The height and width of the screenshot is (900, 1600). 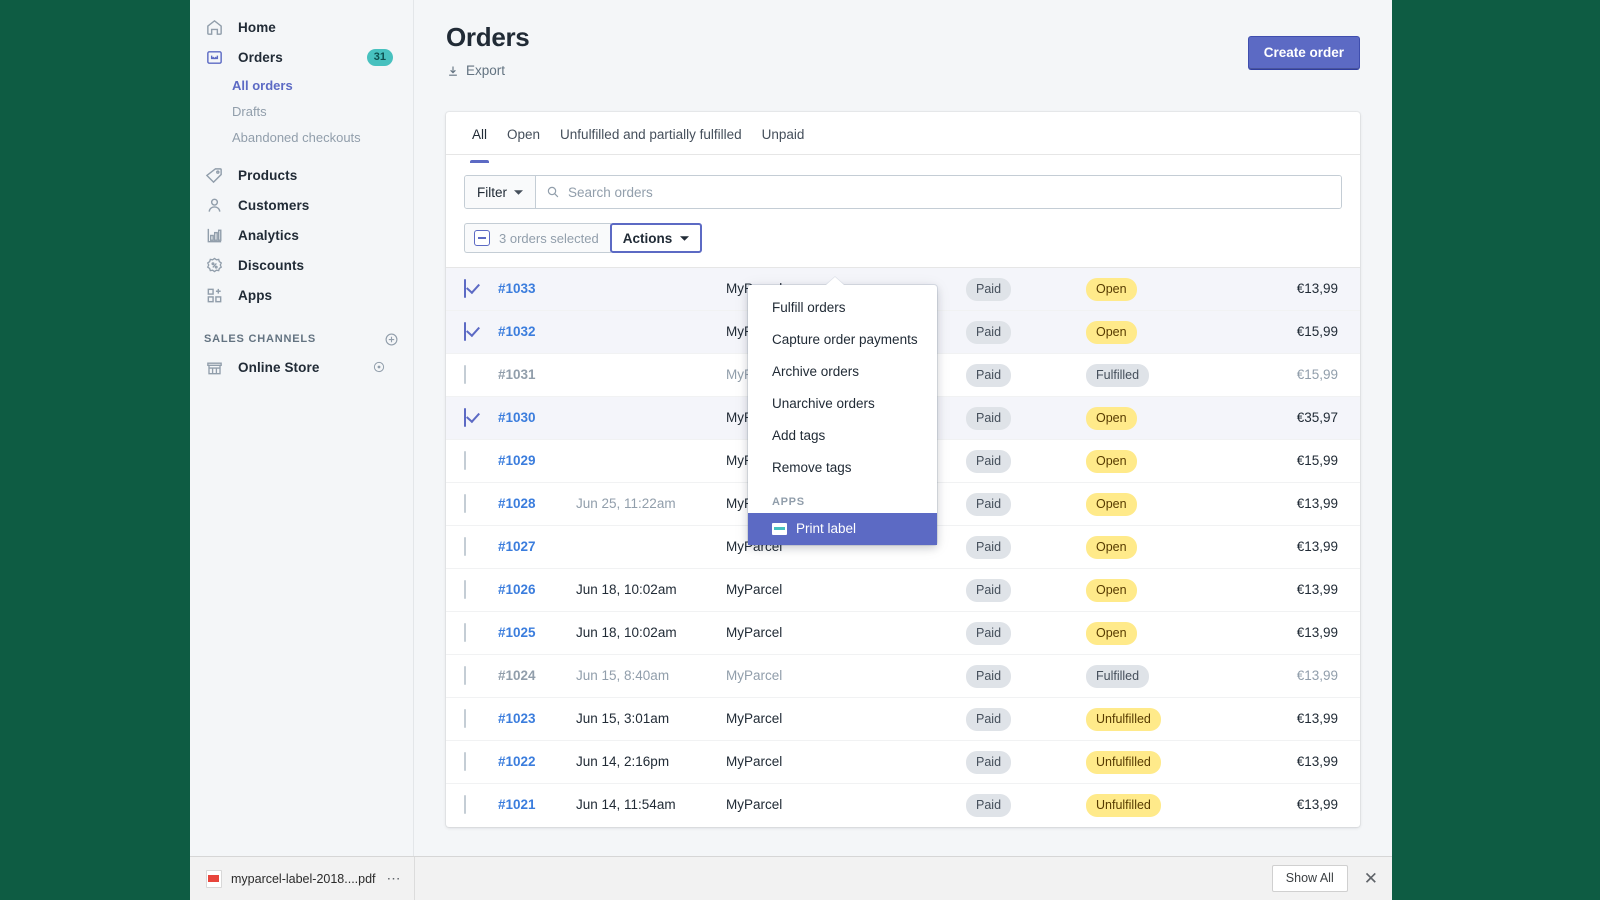 What do you see at coordinates (391, 339) in the screenshot?
I see `plus-circle-icon` at bounding box center [391, 339].